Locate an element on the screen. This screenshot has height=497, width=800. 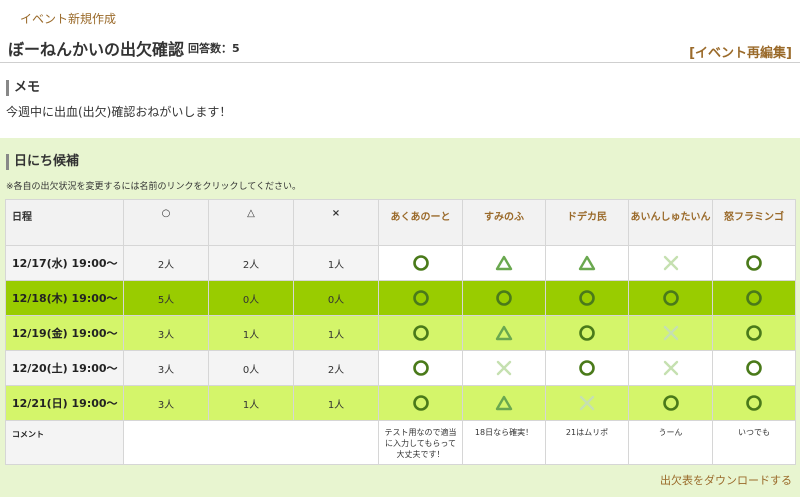
schedule-row: 12/20(土) 19:00〜 3人 0人 2人 is located at coordinates (400, 368).